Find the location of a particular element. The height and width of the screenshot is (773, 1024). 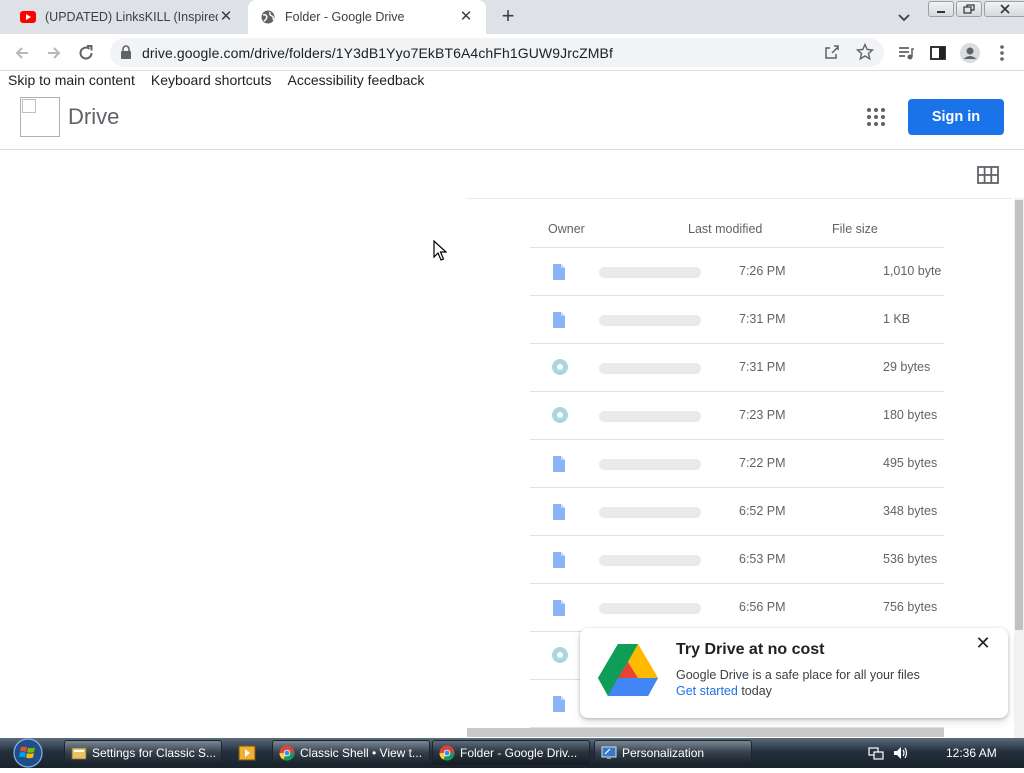

system-tray: 12:36 AM is located at coordinates (941, 753).